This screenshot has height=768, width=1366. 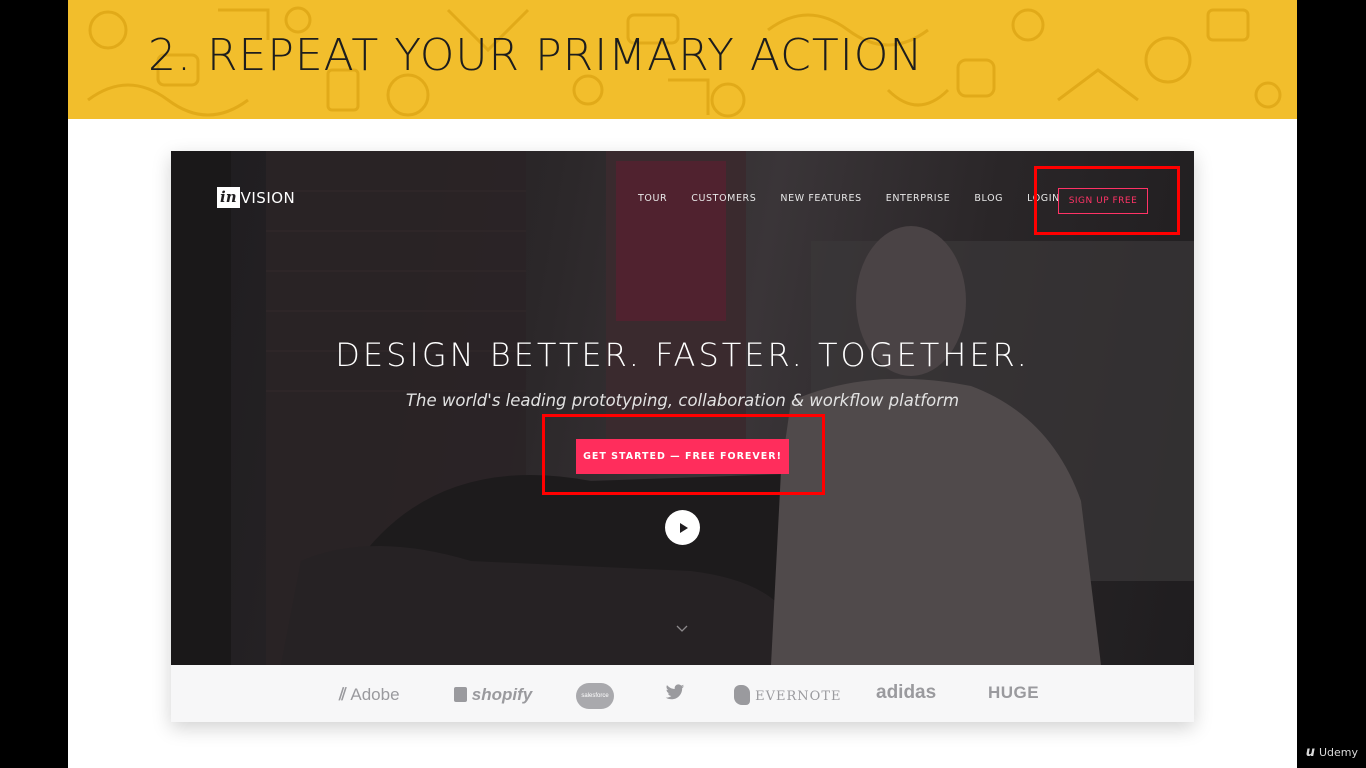 I want to click on slide-banner: 2. REPEAT YOUR PRIMARY ACTION, so click(x=682, y=59).